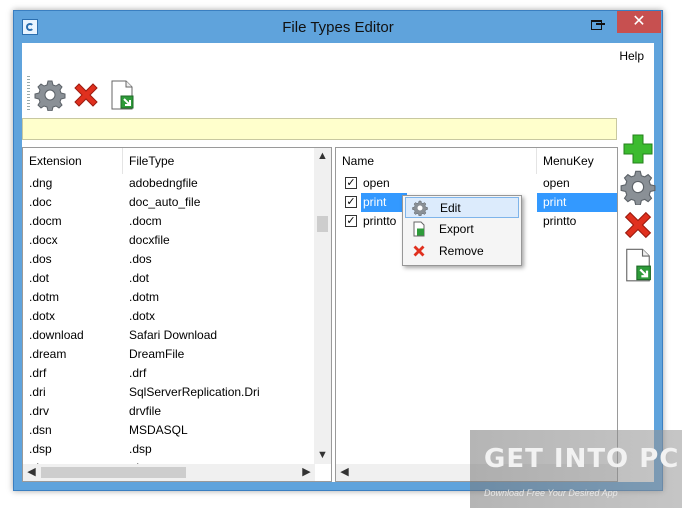 This screenshot has width=682, height=508. Describe the element at coordinates (560, 221) in the screenshot. I see `menukey-cell: printto` at that location.